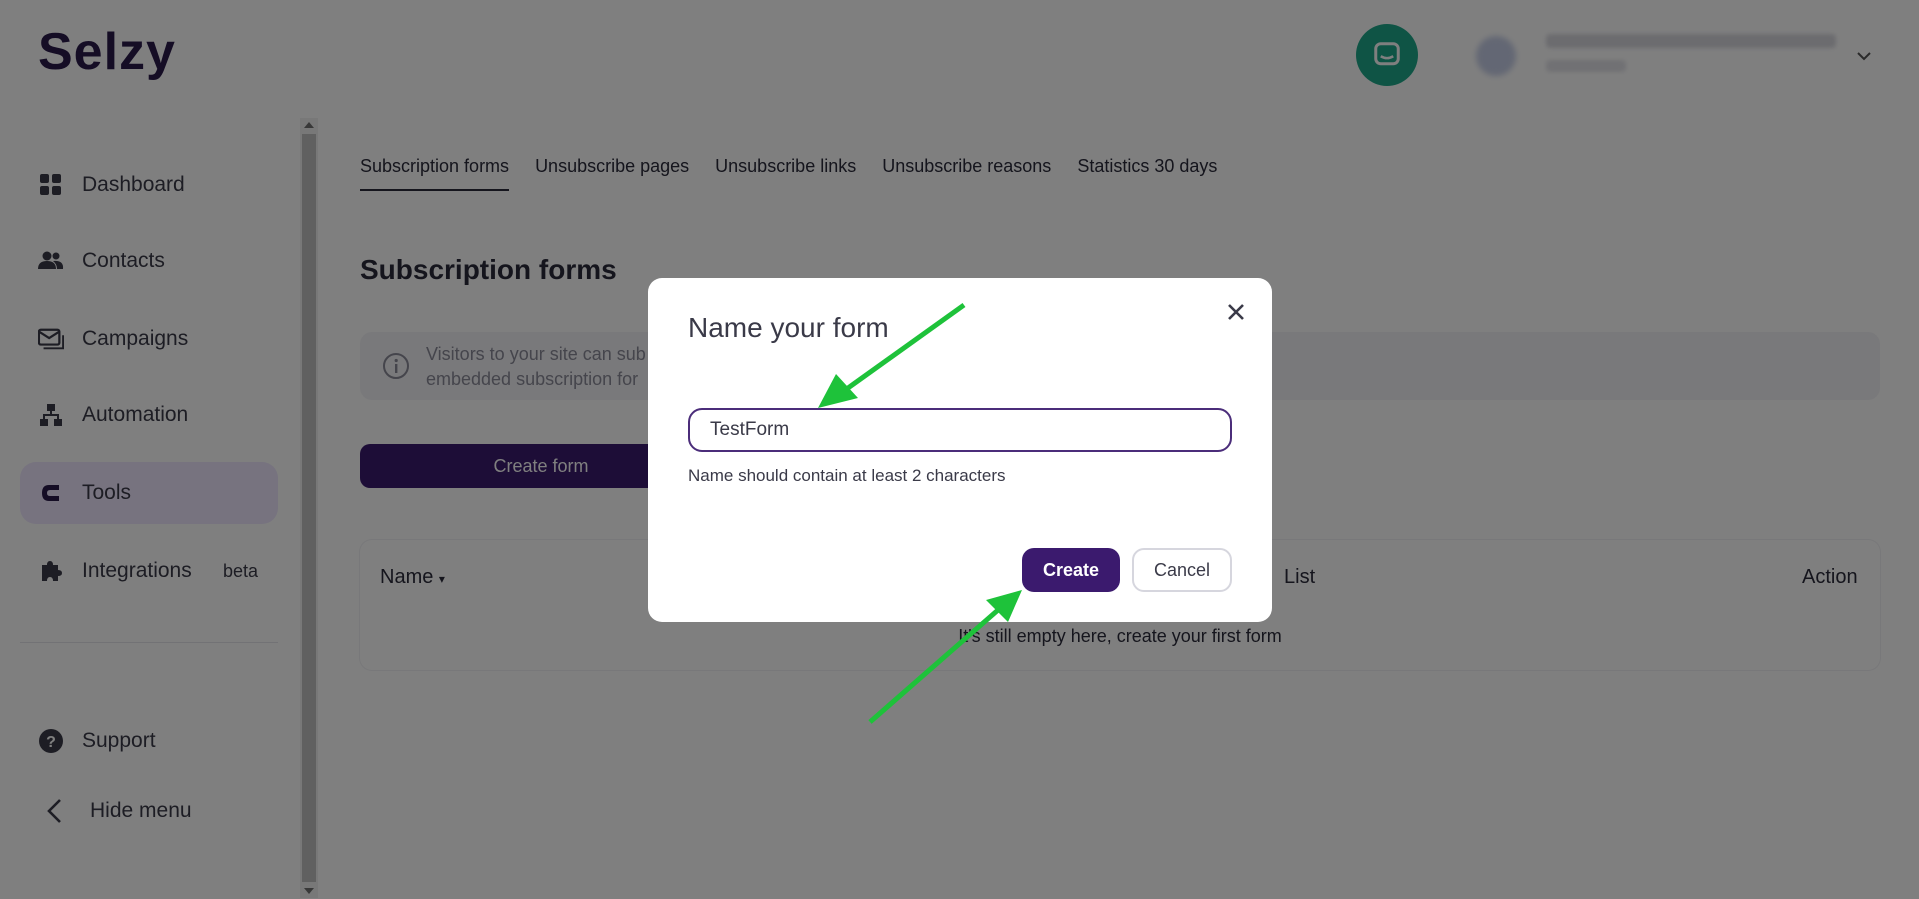  What do you see at coordinates (788, 327) in the screenshot?
I see `dialog-title: Name your form` at bounding box center [788, 327].